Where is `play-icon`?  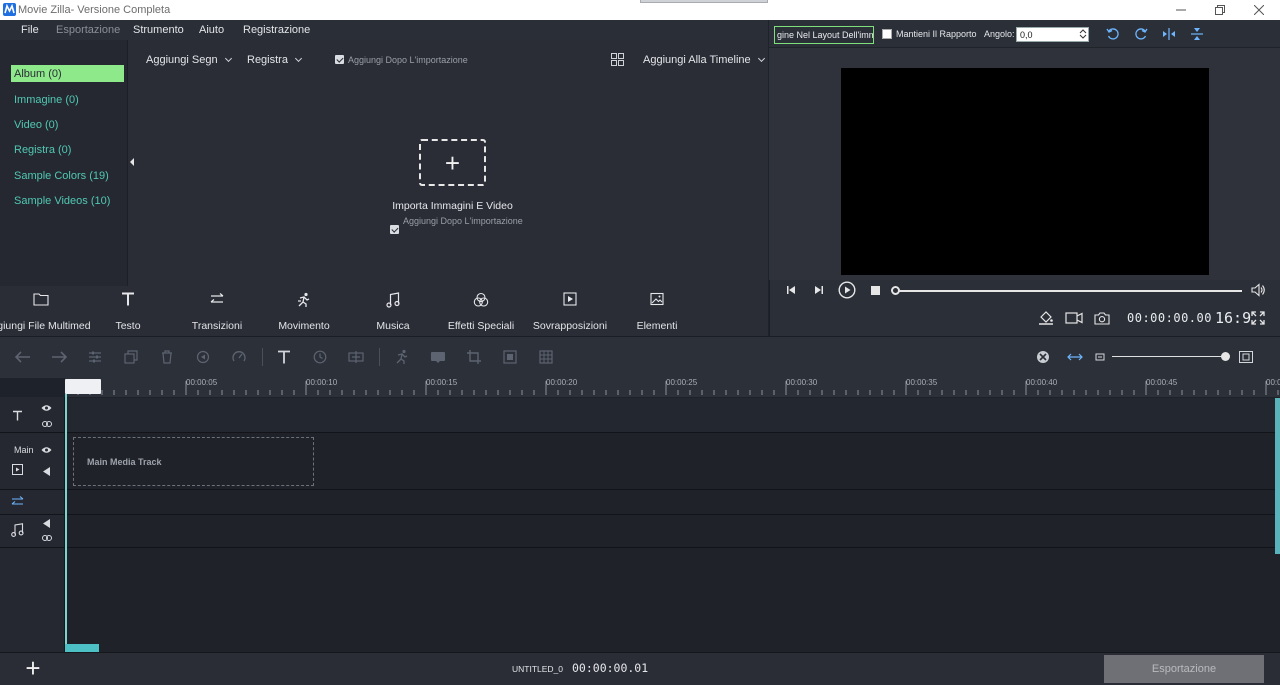
play-icon is located at coordinates (847, 290).